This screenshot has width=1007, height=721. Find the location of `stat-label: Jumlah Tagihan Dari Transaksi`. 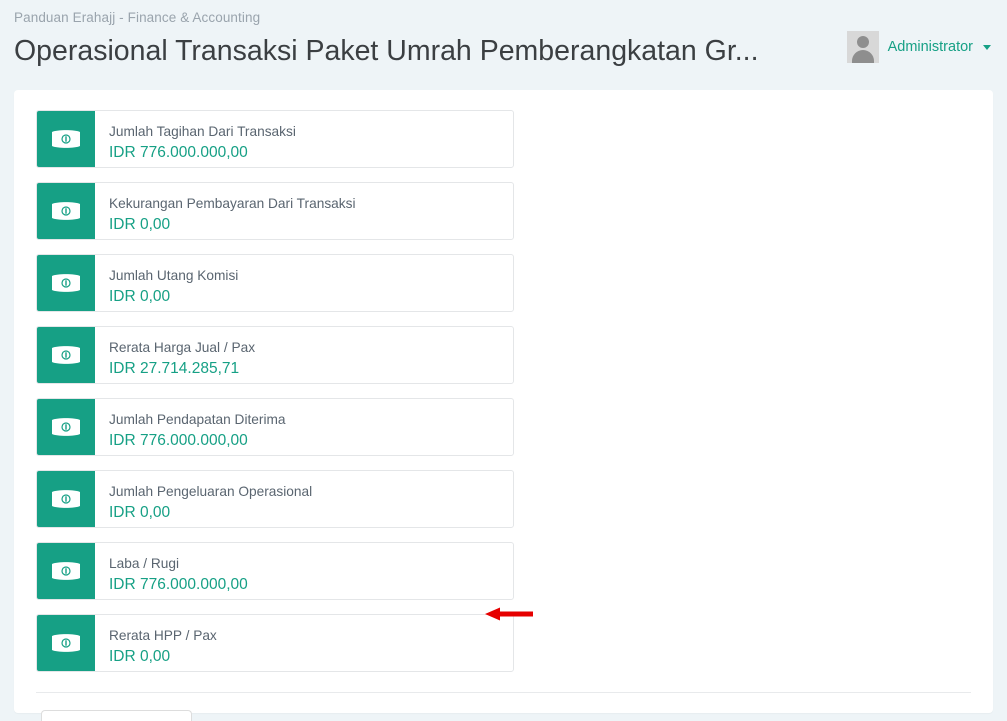

stat-label: Jumlah Tagihan Dari Transaksi is located at coordinates (202, 131).